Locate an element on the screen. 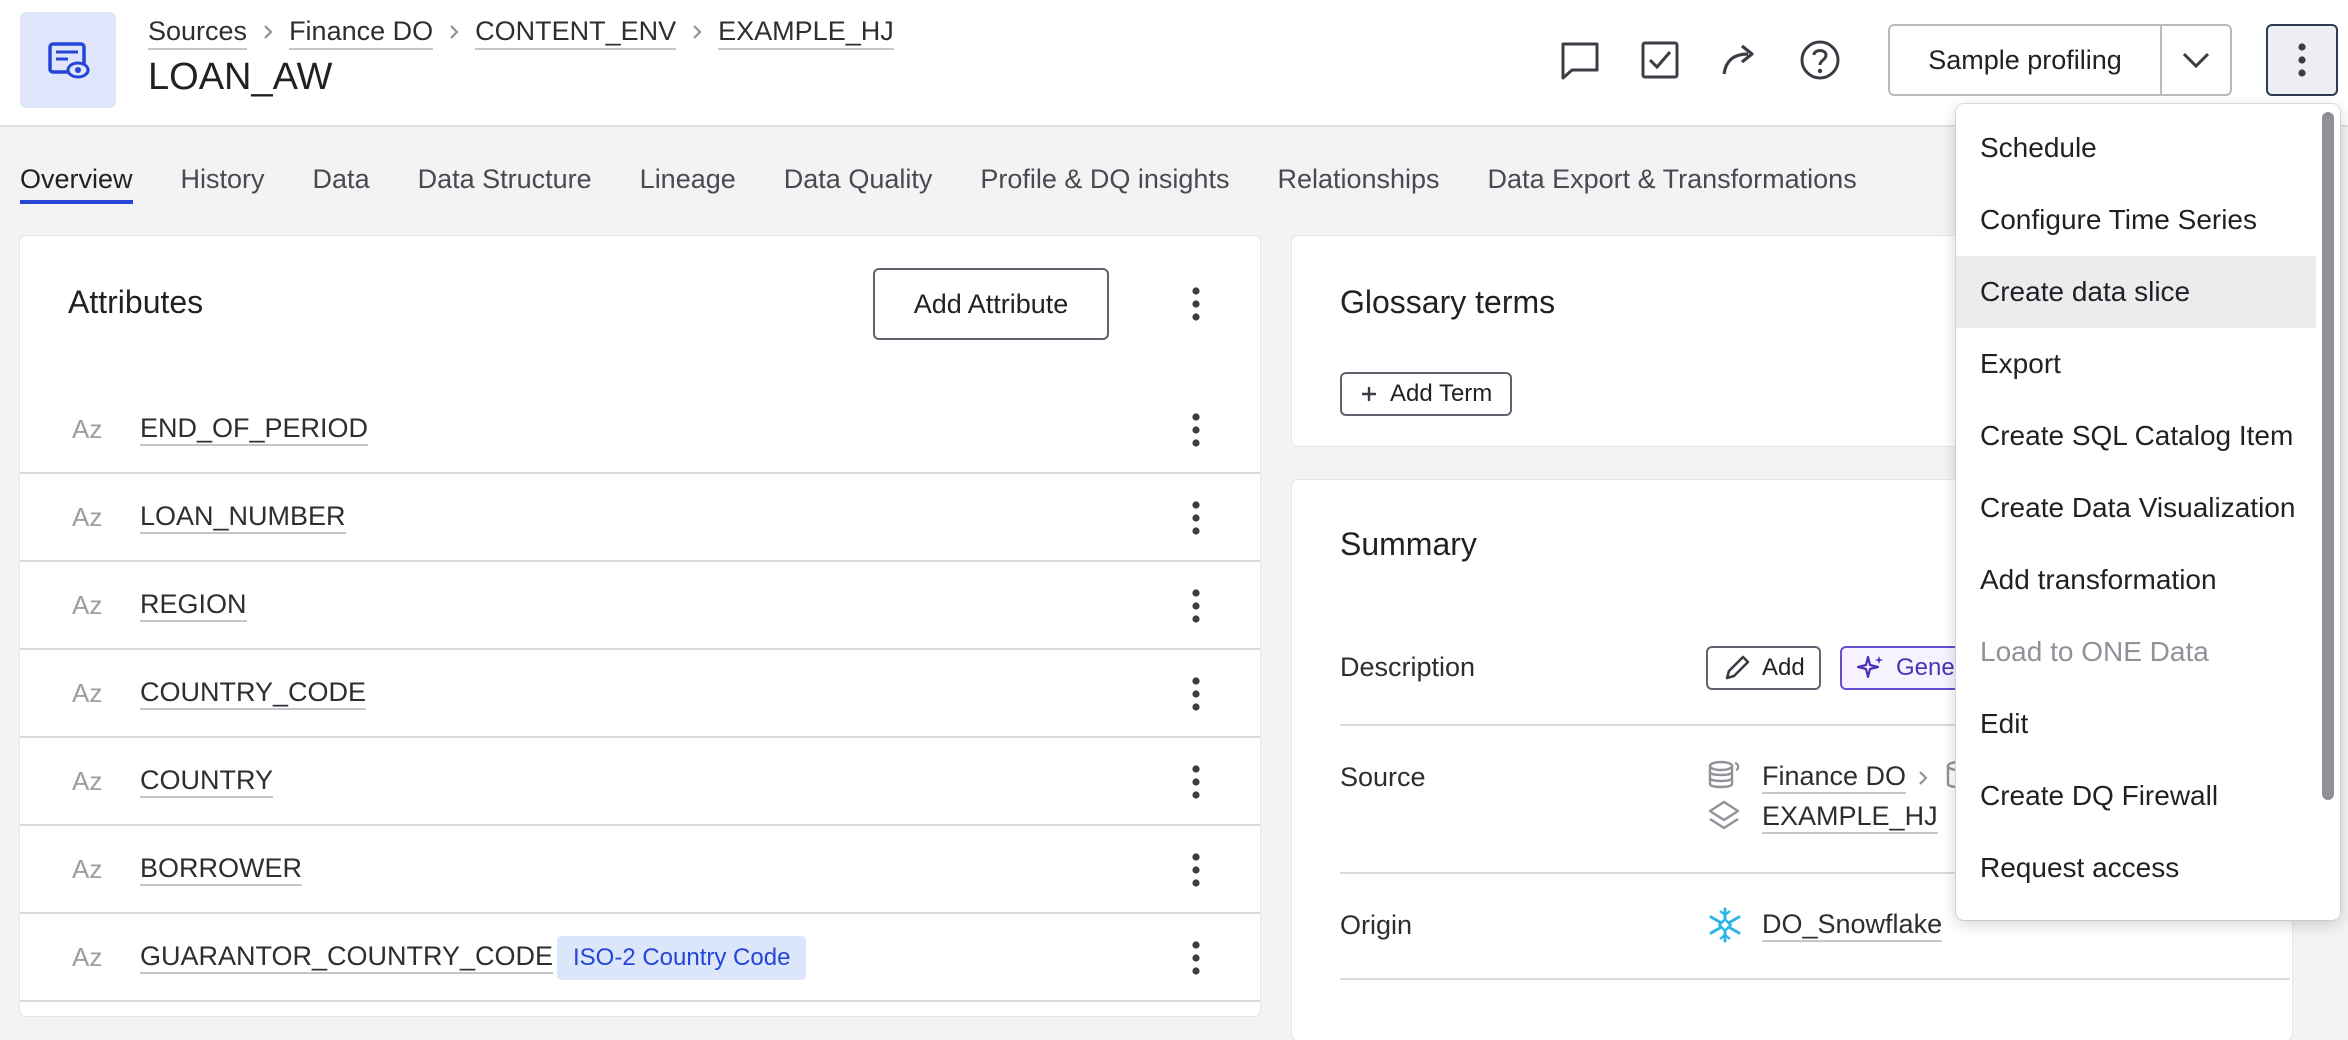 The image size is (2348, 1040). attribute-name-link: LOAN_NUMBER is located at coordinates (243, 517).